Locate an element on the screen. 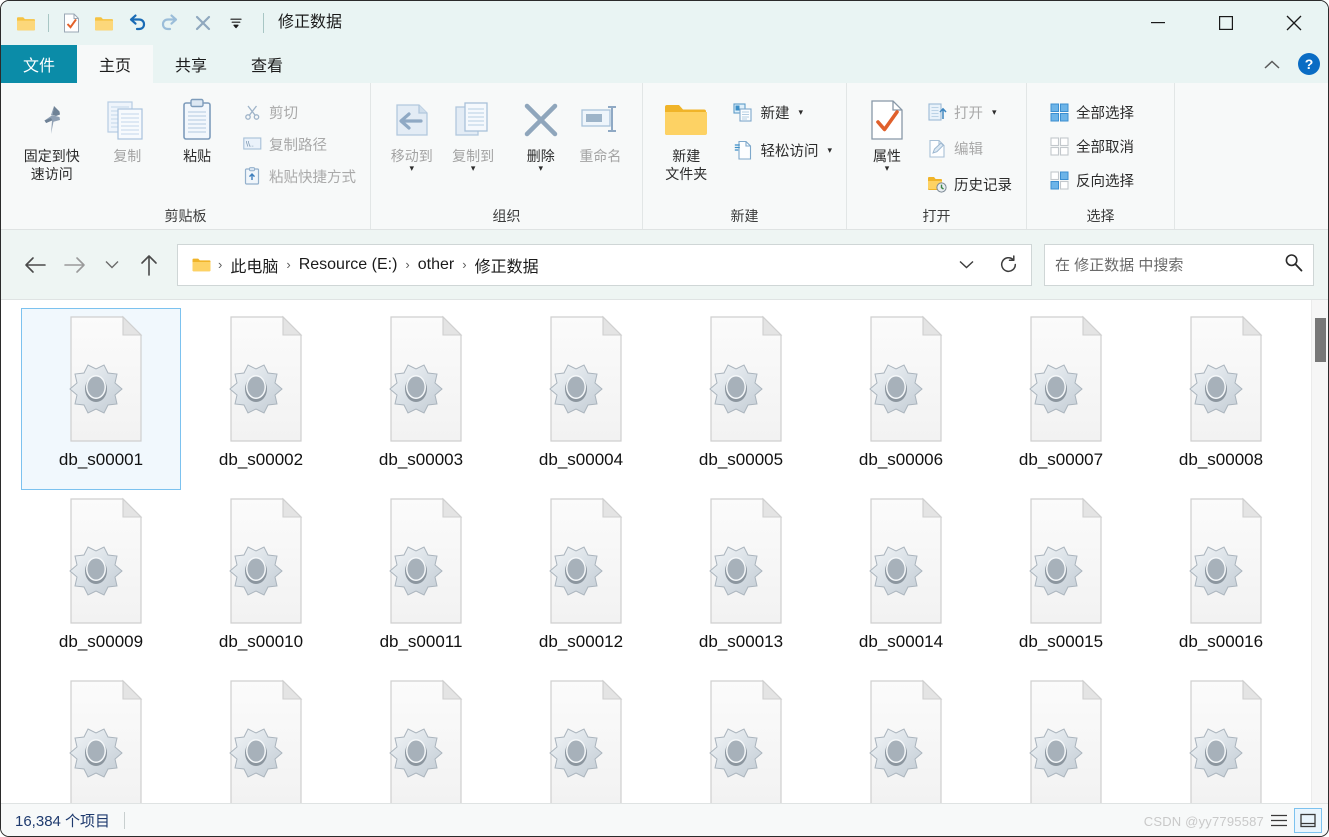  new-folder-icon is located at coordinates (104, 23).